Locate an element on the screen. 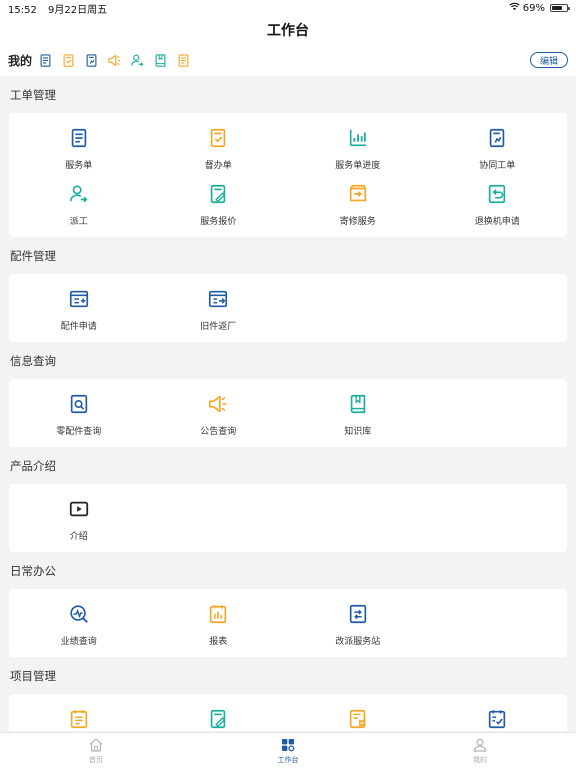  return-icon is located at coordinates (497, 194).